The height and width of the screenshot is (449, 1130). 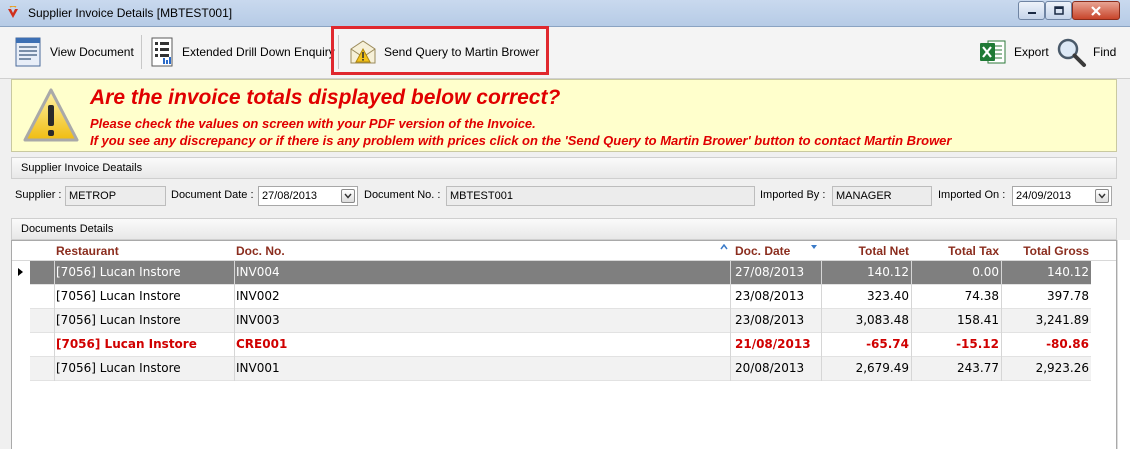 I want to click on imported-by-field: MANAGER, so click(x=882, y=196).